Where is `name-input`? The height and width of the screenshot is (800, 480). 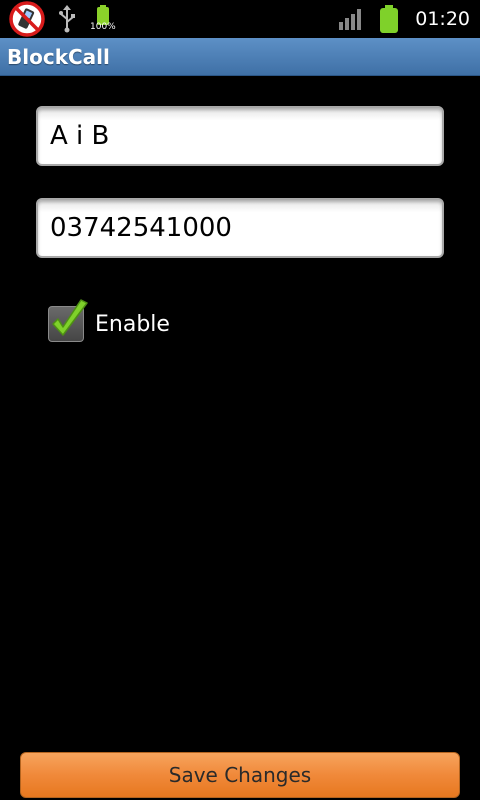
name-input is located at coordinates (240, 136).